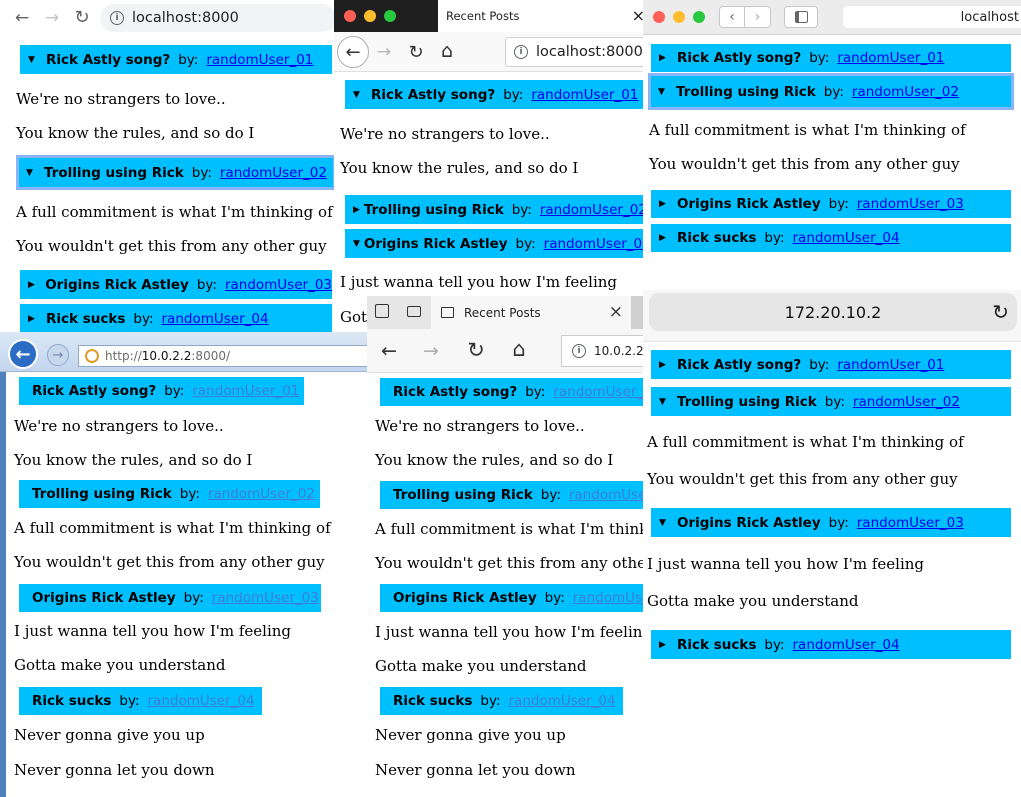 The image size is (1021, 797). I want to click on sidebar-toggle-button, so click(801, 17).